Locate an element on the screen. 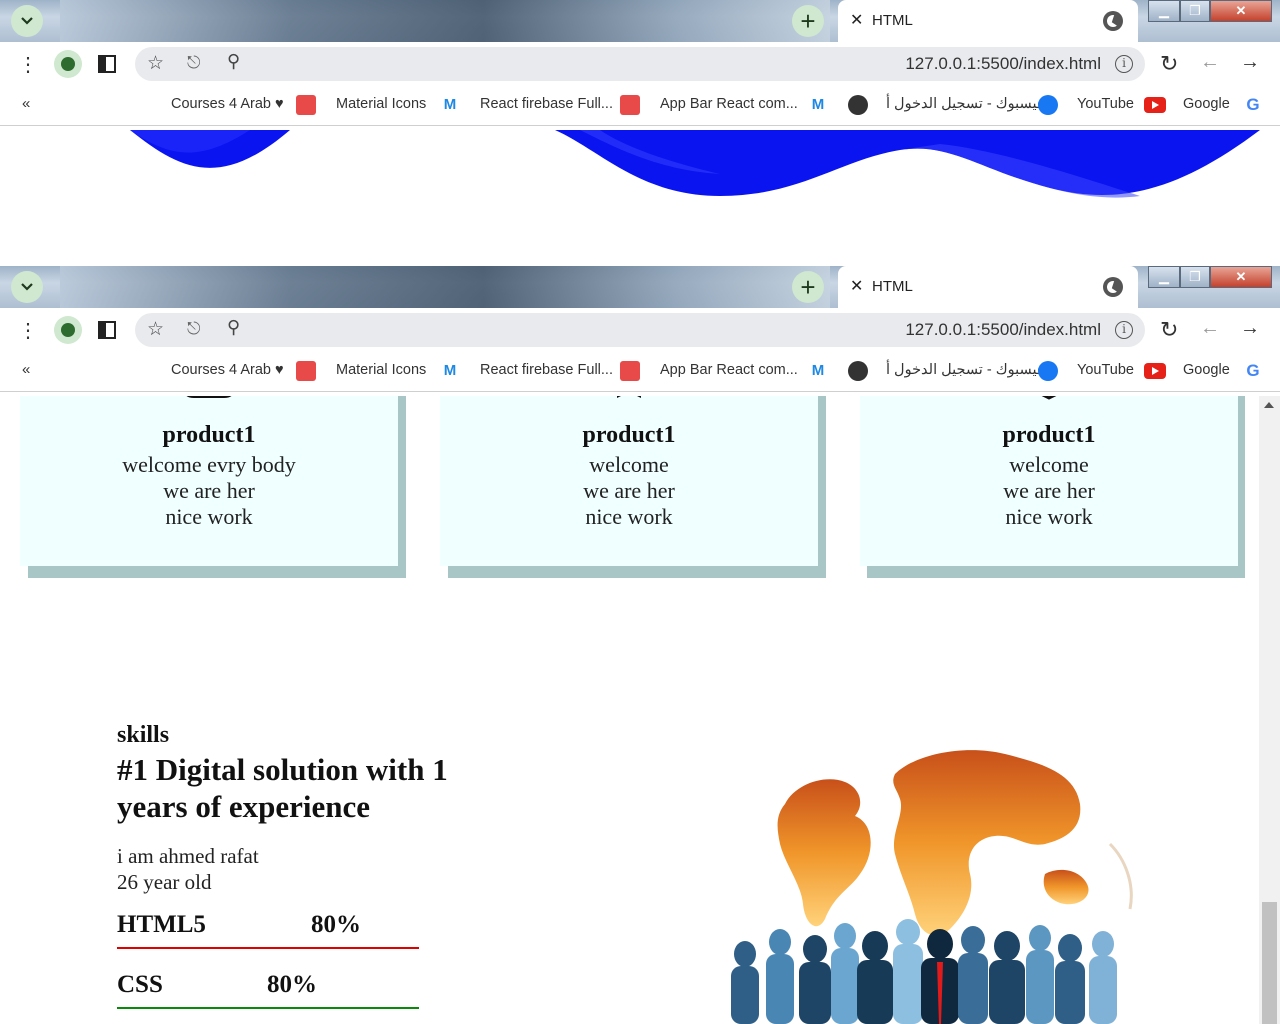  skill-name: HTML5 is located at coordinates (161, 924).